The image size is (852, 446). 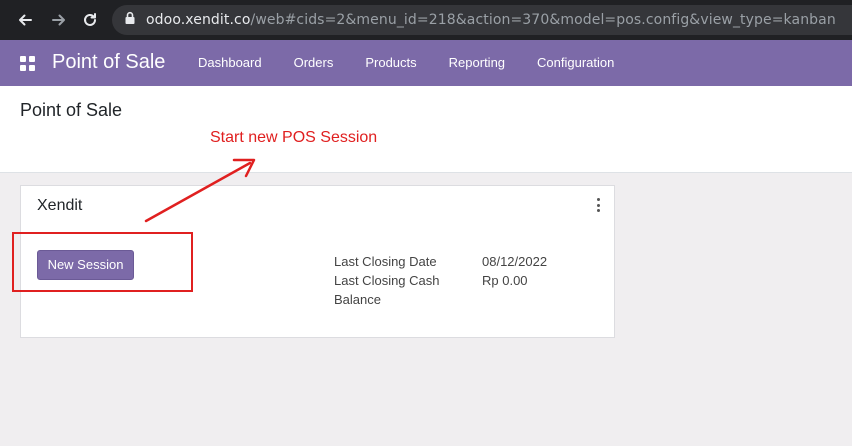 I want to click on kebab-menu-icon, so click(x=598, y=205).